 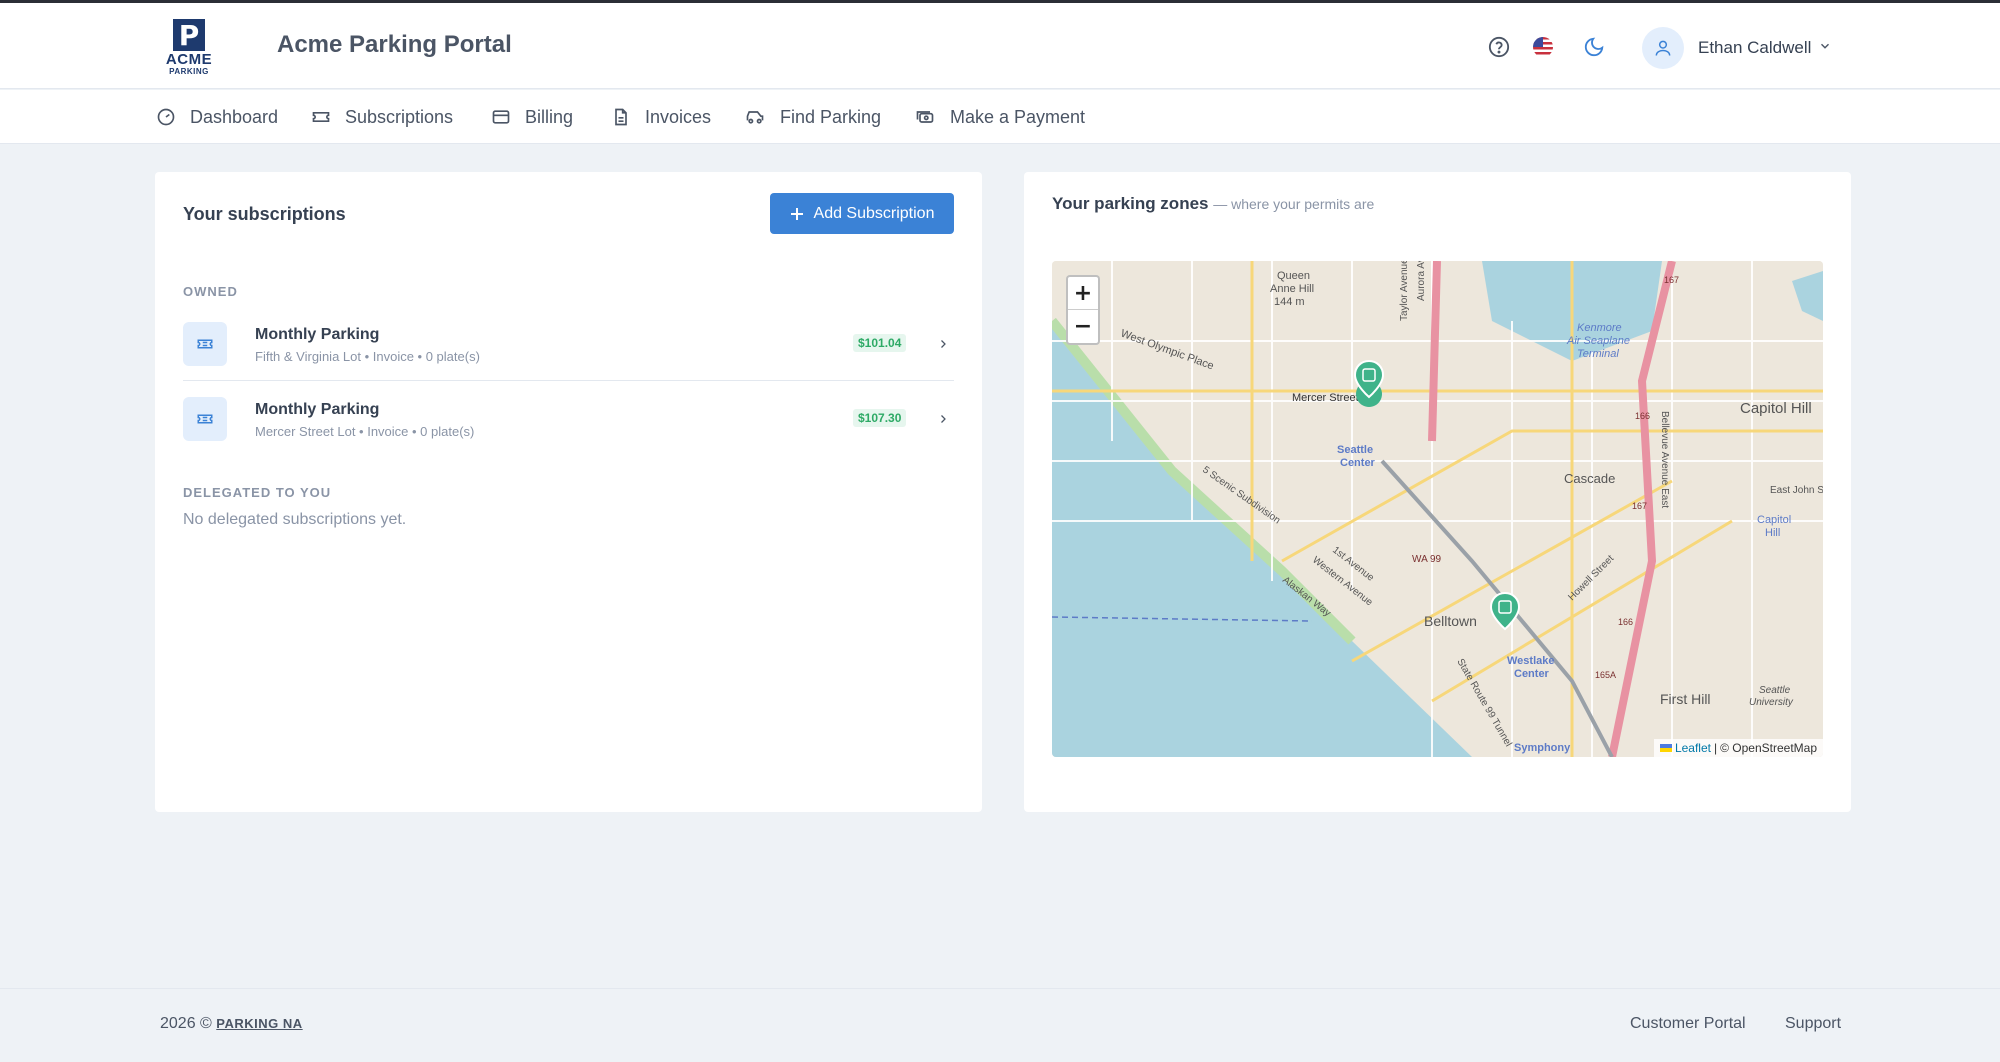 What do you see at coordinates (186, 1023) in the screenshot?
I see `copyright-text: 2026 ©` at bounding box center [186, 1023].